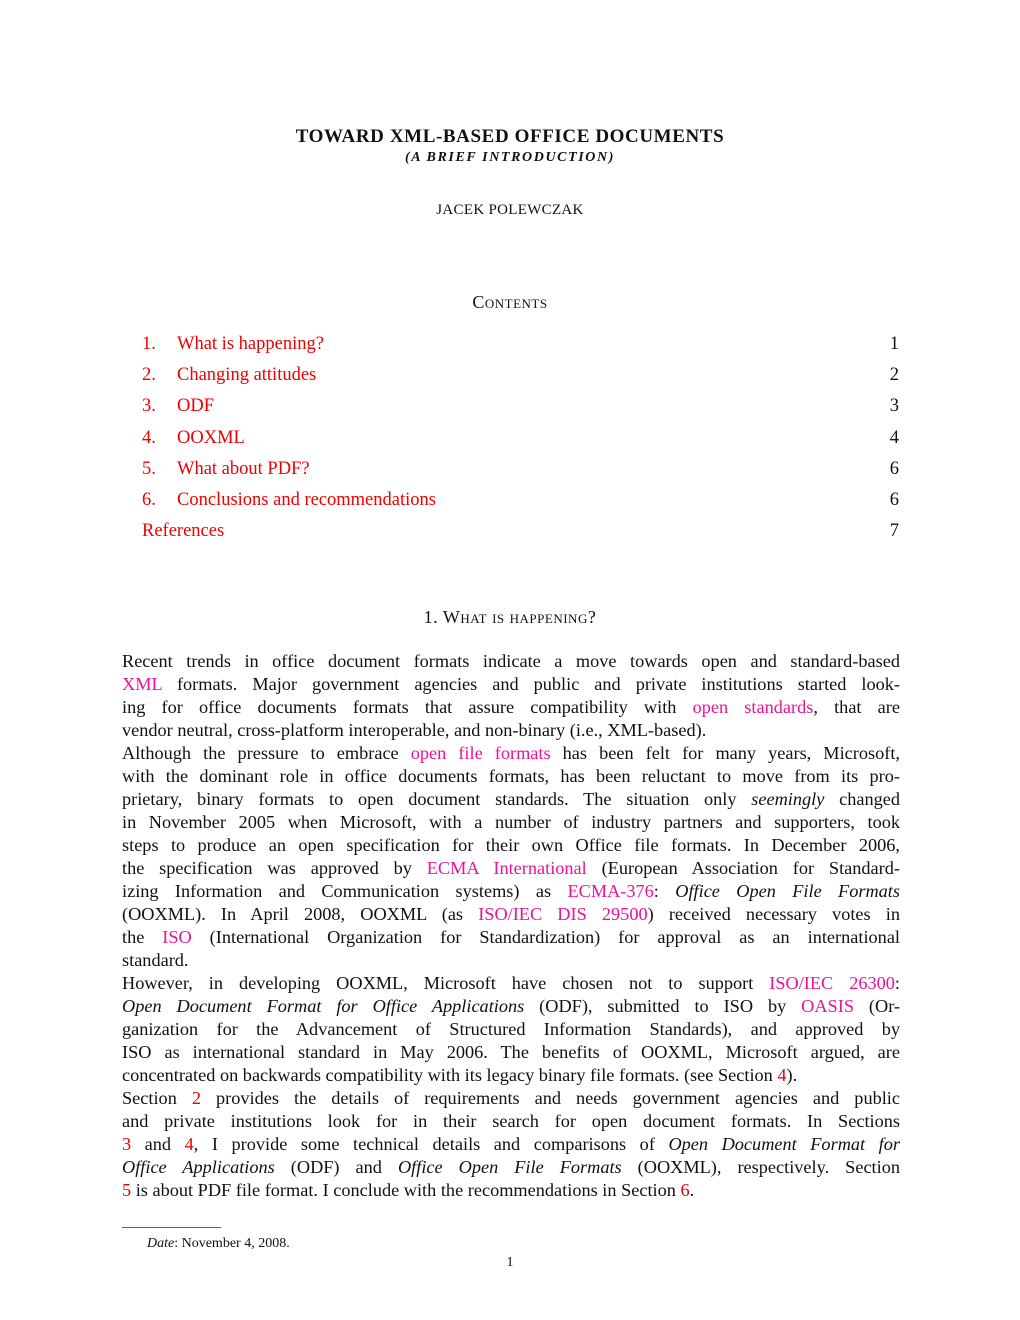 This screenshot has height=1320, width=1020. I want to click on toc-entry: 4. OOXML 4, so click(520, 443).